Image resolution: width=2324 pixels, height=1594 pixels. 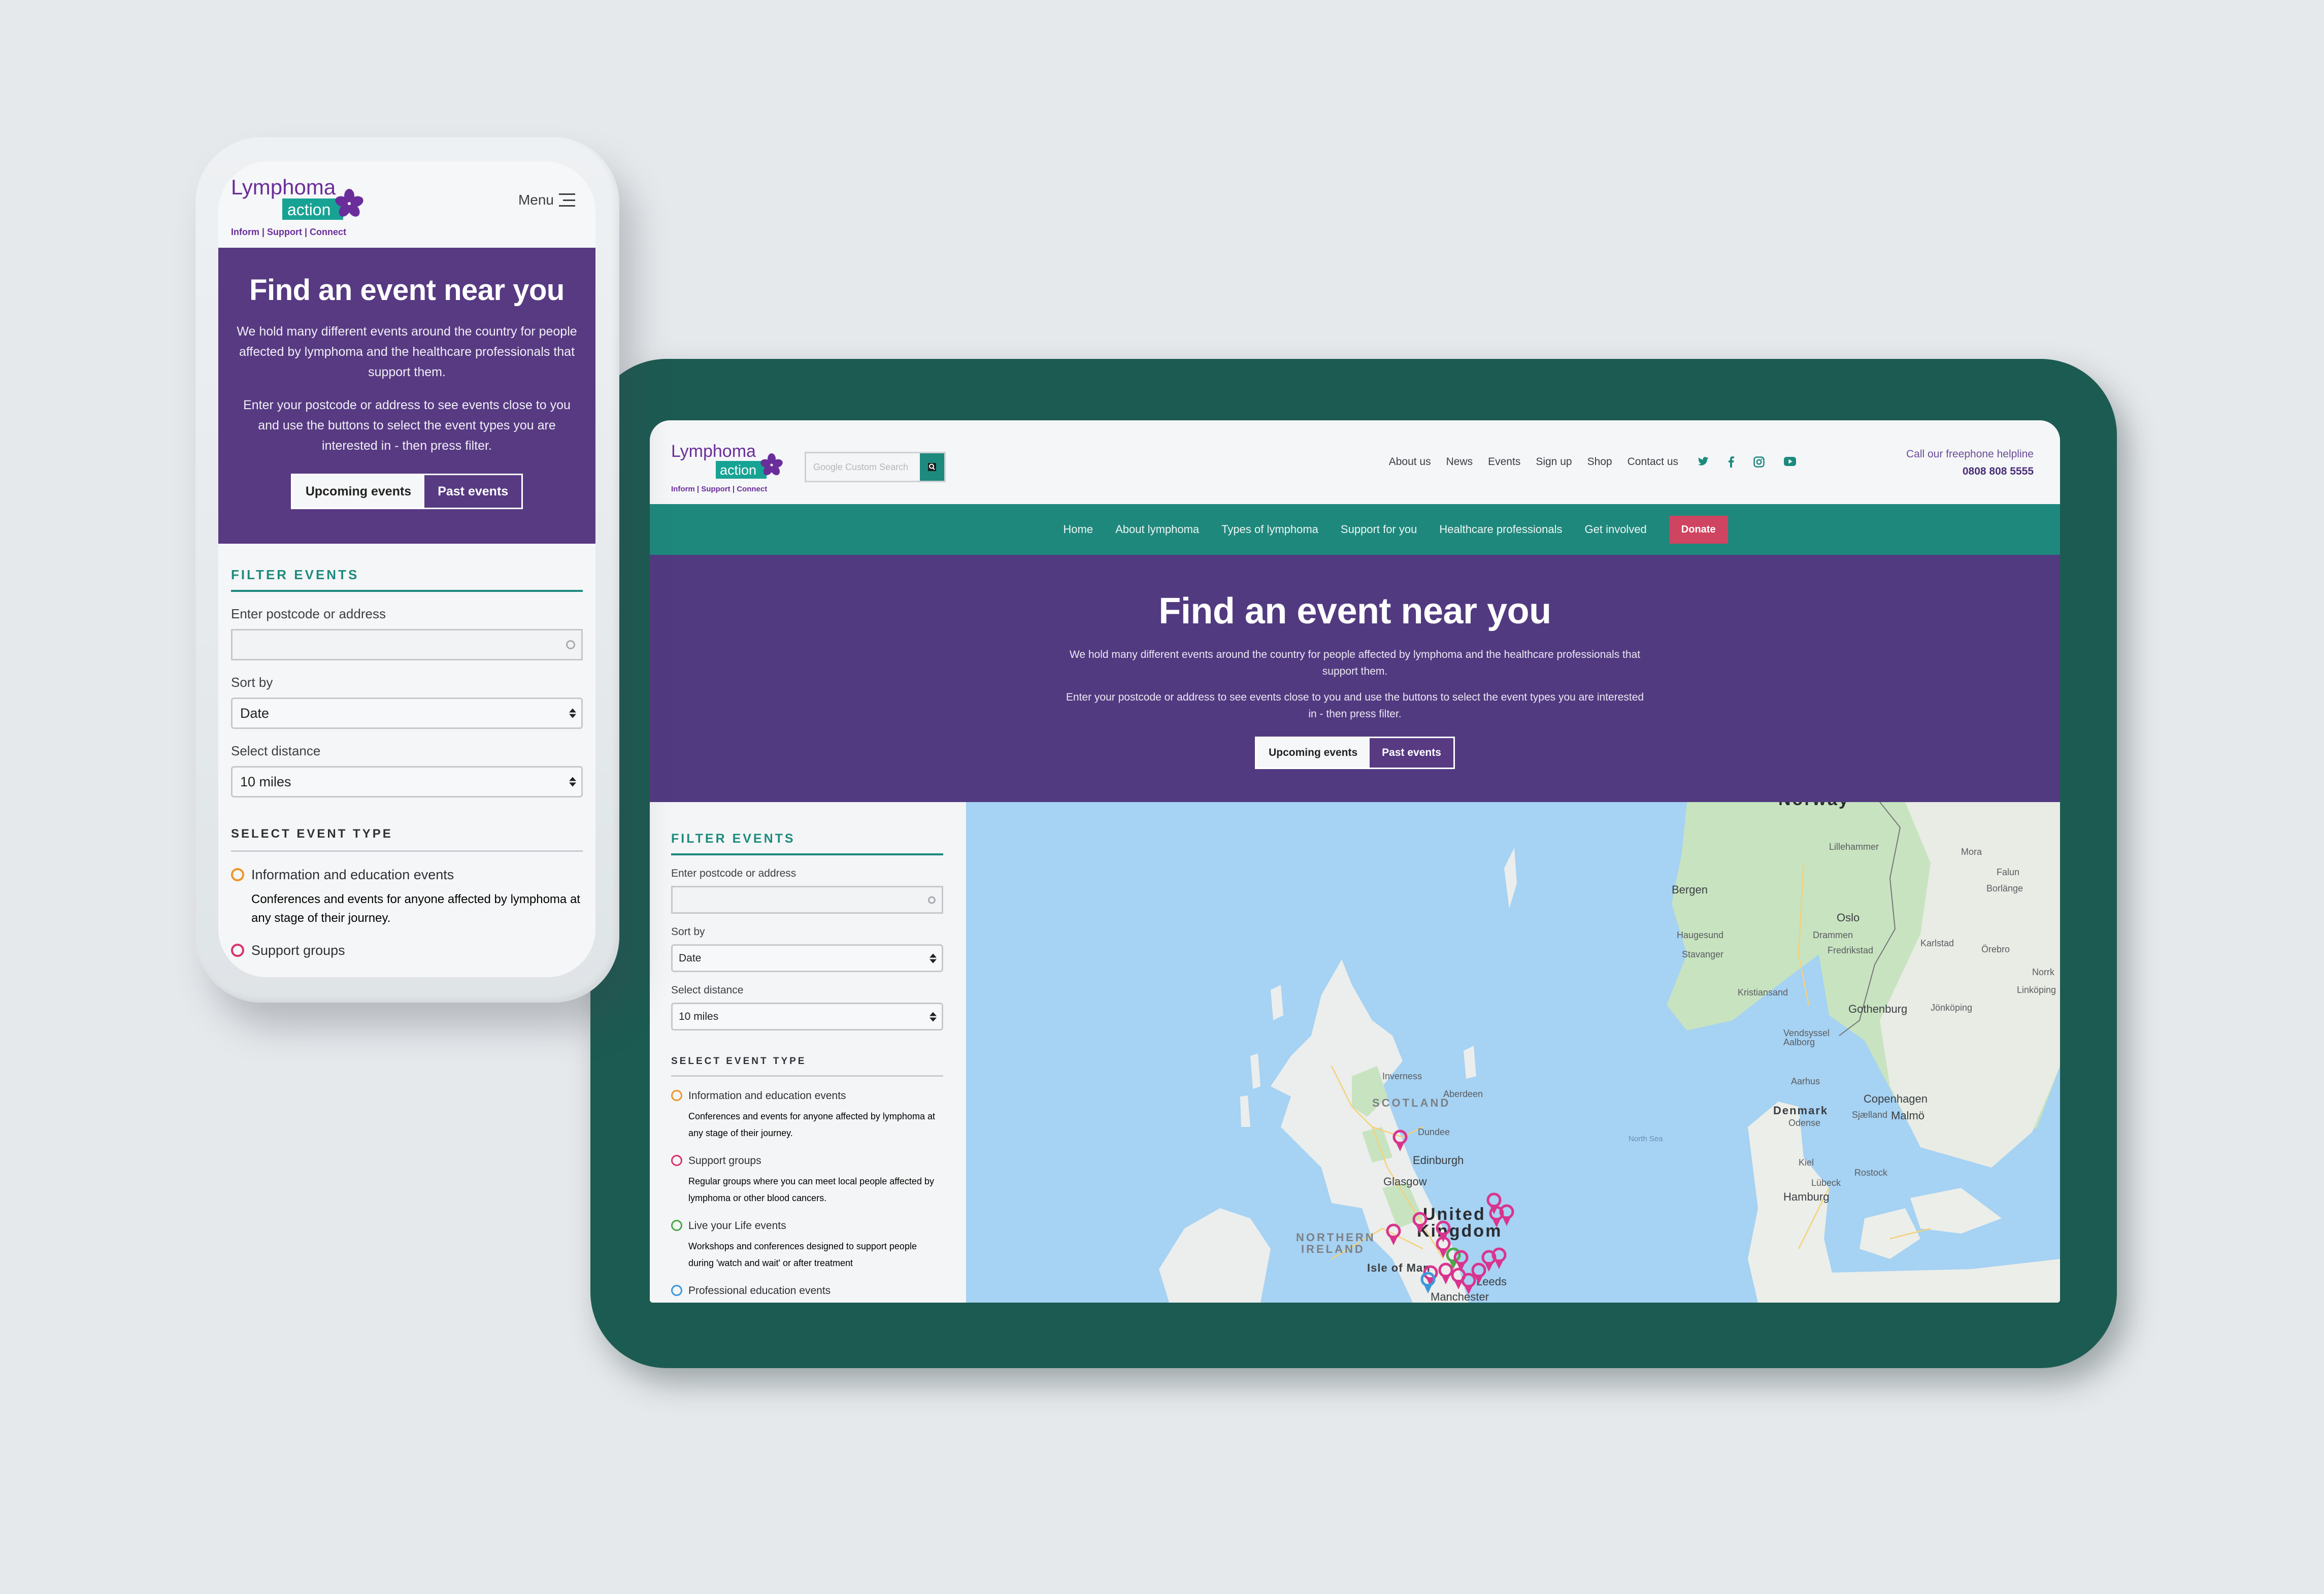 What do you see at coordinates (2008, 872) in the screenshot?
I see `map-label-falun: Falun` at bounding box center [2008, 872].